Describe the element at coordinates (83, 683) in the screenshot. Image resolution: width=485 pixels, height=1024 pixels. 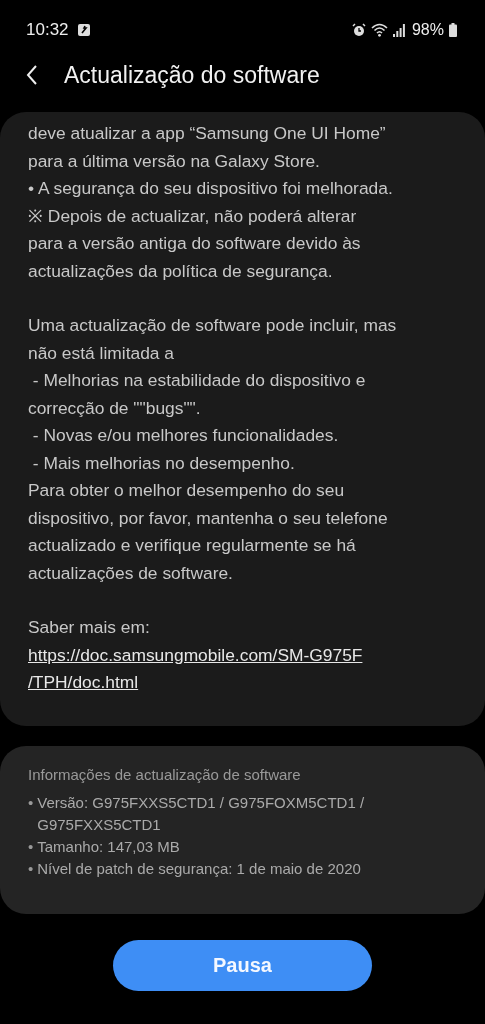
I see `link: /TPH/doc.html` at that location.